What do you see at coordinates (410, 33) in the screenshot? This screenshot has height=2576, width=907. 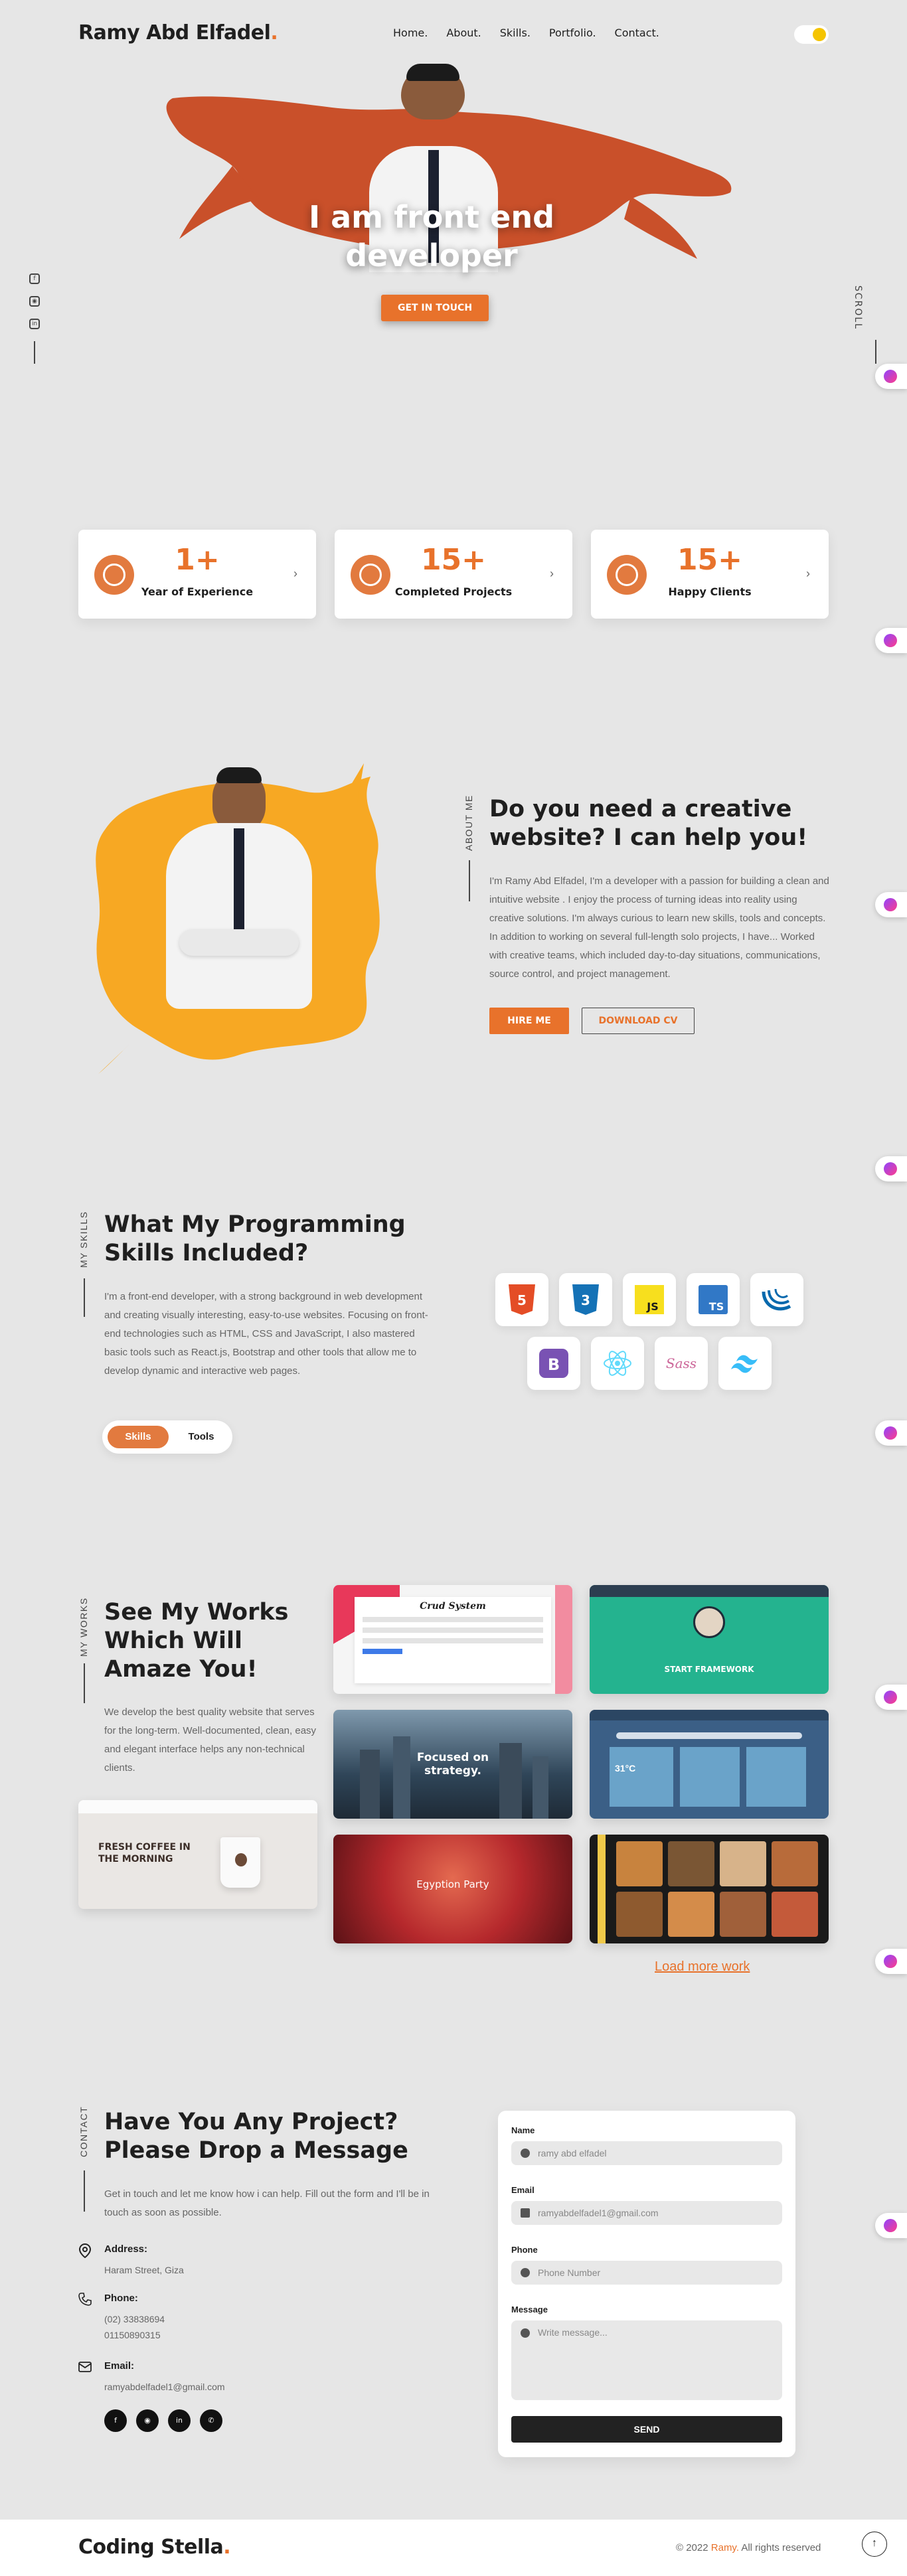 I see `nav-home: Home.` at bounding box center [410, 33].